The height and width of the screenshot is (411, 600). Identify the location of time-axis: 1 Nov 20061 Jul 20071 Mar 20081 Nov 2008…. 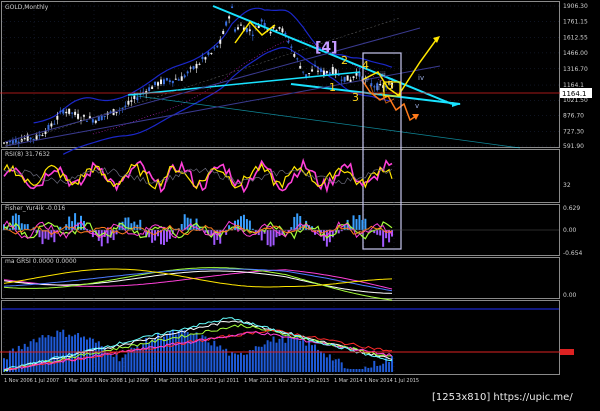
(211, 381).